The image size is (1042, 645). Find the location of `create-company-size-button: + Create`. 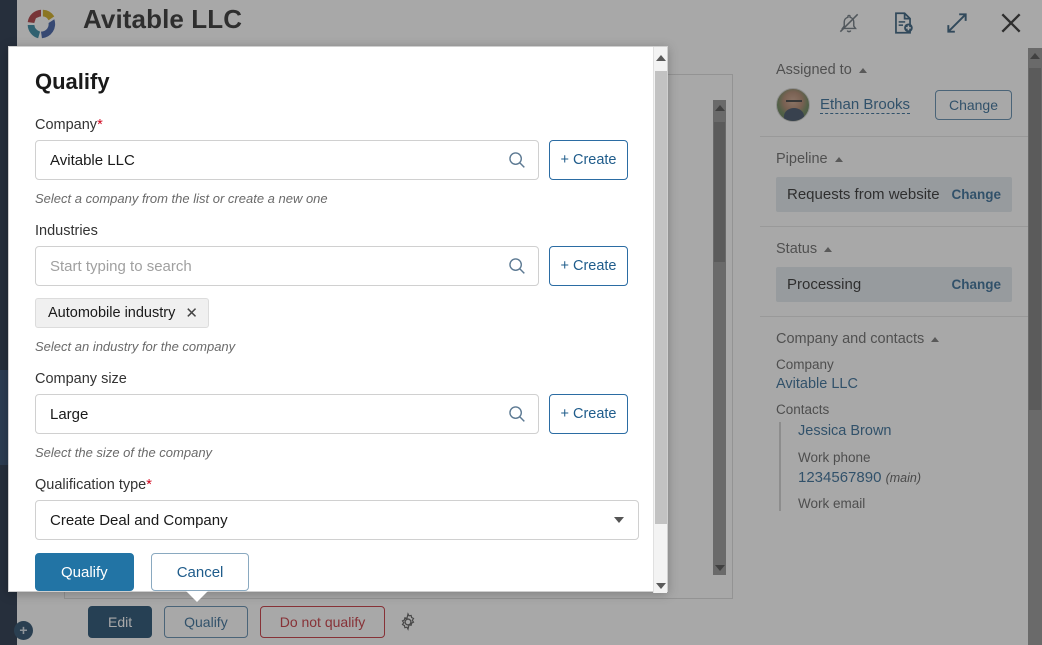

create-company-size-button: + Create is located at coordinates (588, 414).